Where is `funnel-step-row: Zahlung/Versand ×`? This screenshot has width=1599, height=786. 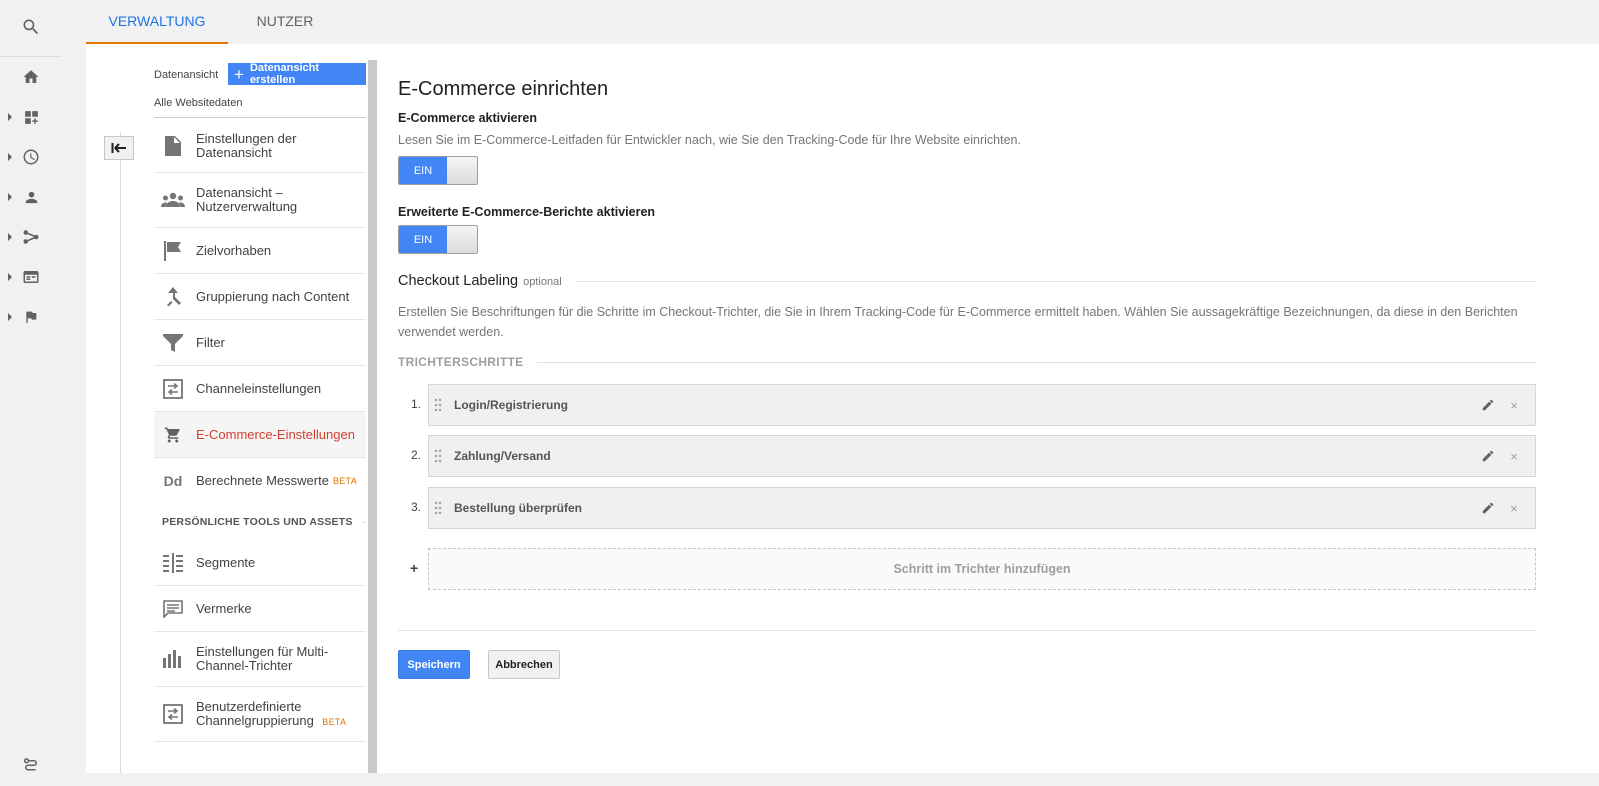 funnel-step-row: Zahlung/Versand × is located at coordinates (982, 456).